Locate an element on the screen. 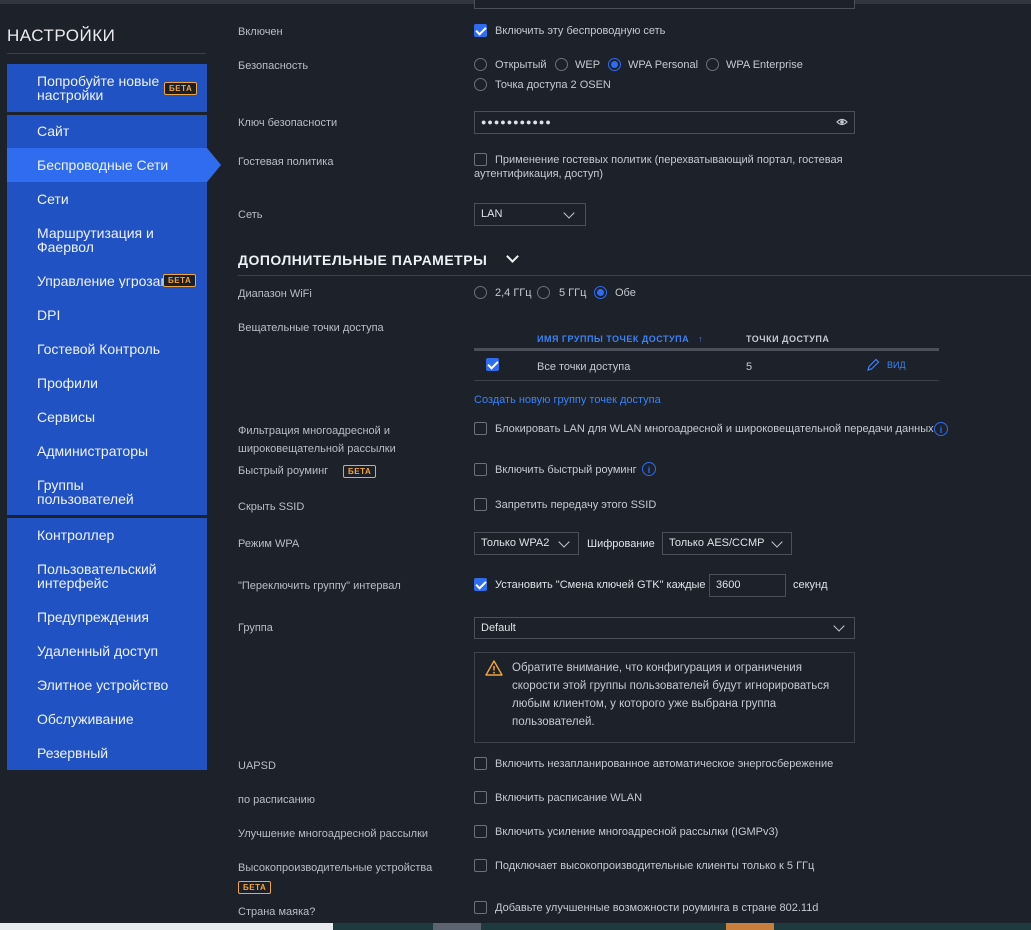 The image size is (1031, 930). show-password-icon is located at coordinates (842, 122).